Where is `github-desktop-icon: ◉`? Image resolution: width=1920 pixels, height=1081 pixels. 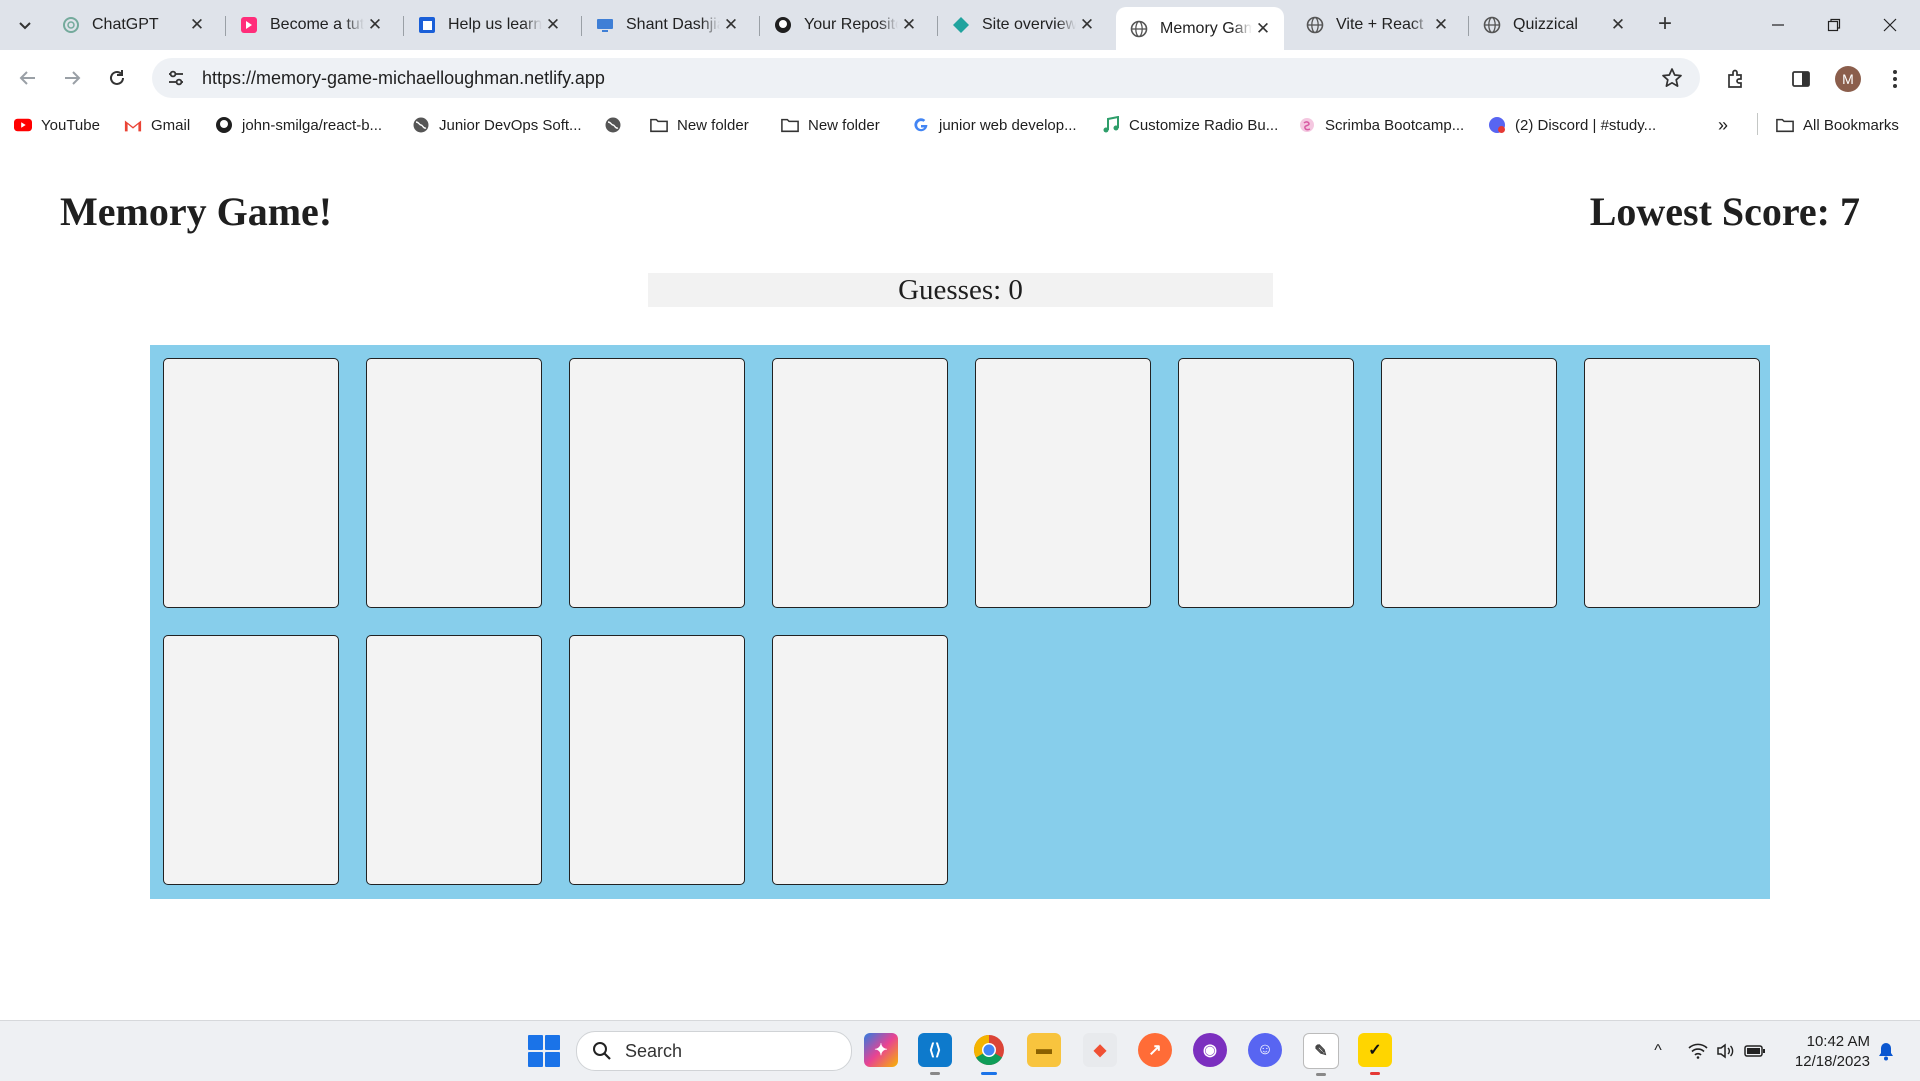 github-desktop-icon: ◉ is located at coordinates (1210, 1050).